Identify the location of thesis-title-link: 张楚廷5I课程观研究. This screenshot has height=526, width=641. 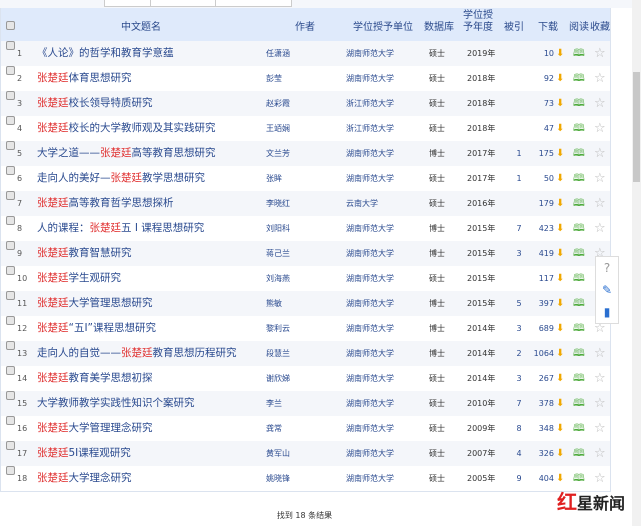
(84, 453).